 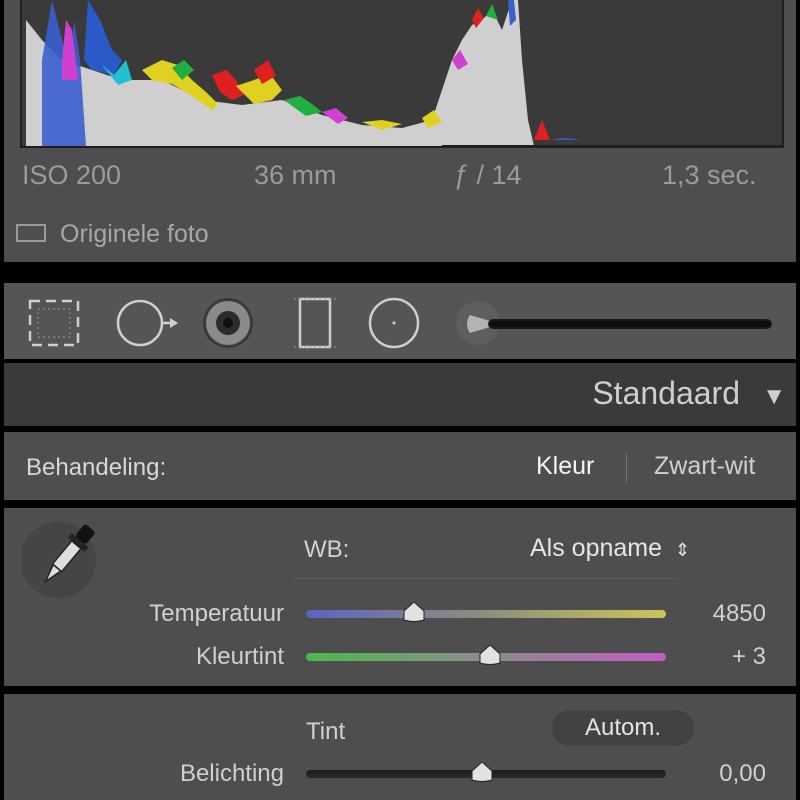 I want to click on temperature-label: Temperatuur, so click(x=216, y=613).